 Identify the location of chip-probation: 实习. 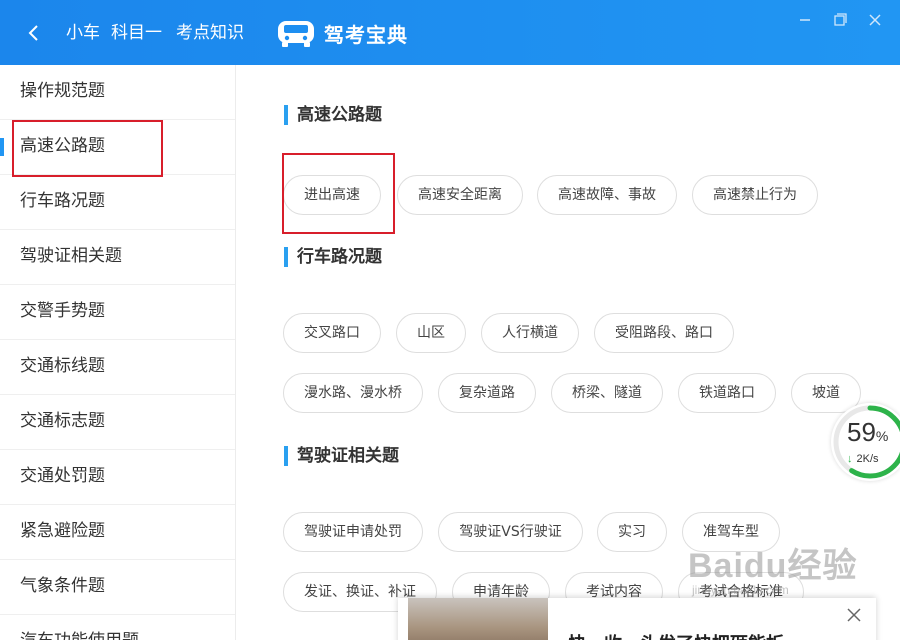
(632, 532).